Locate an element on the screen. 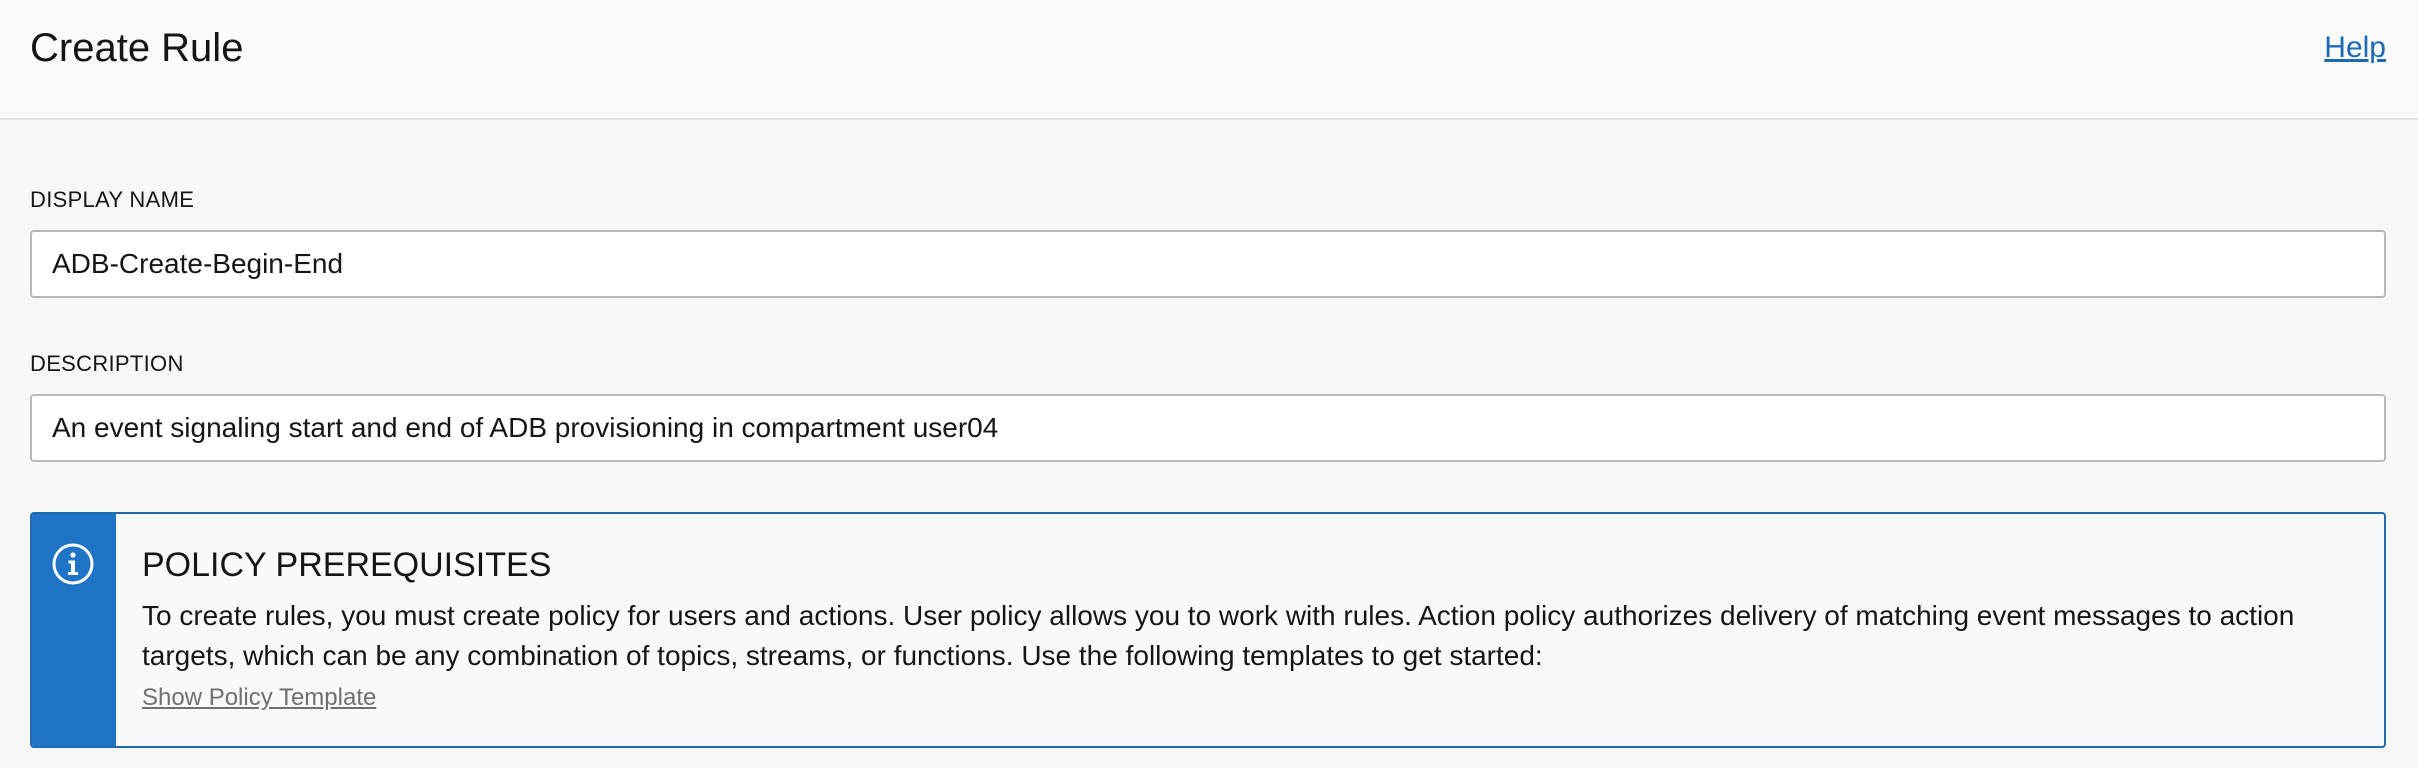 The height and width of the screenshot is (768, 2418). page-title: Create Rule is located at coordinates (137, 48).